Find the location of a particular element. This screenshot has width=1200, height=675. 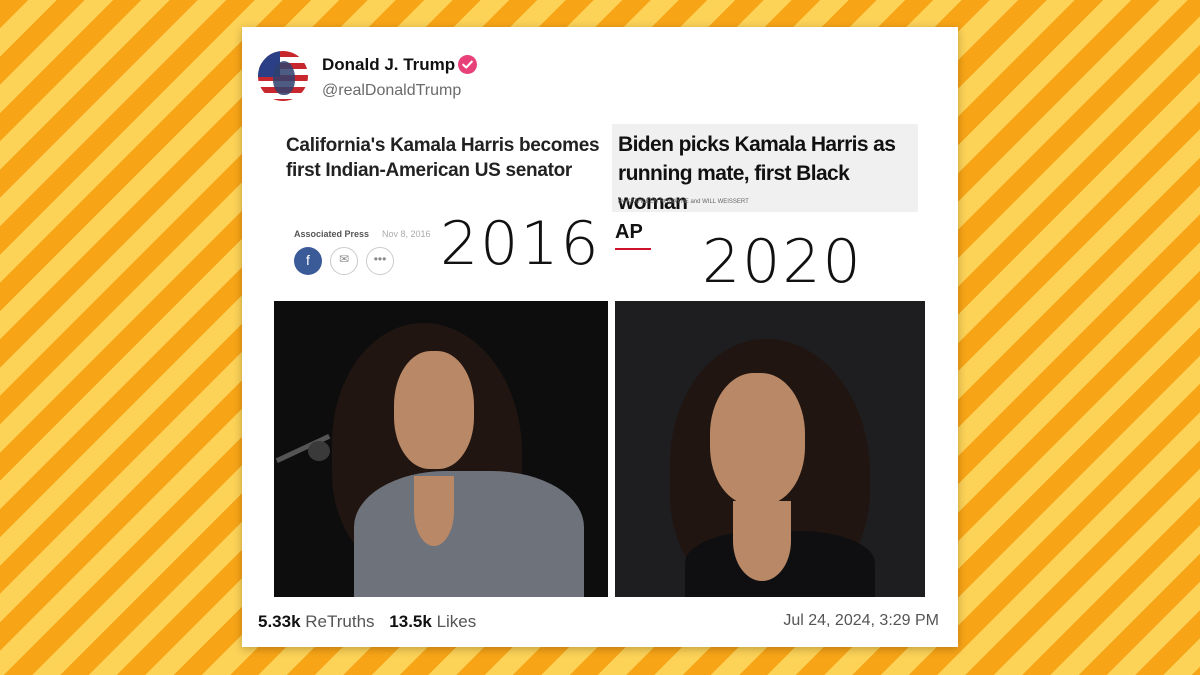

photo-2016 is located at coordinates (441, 449).